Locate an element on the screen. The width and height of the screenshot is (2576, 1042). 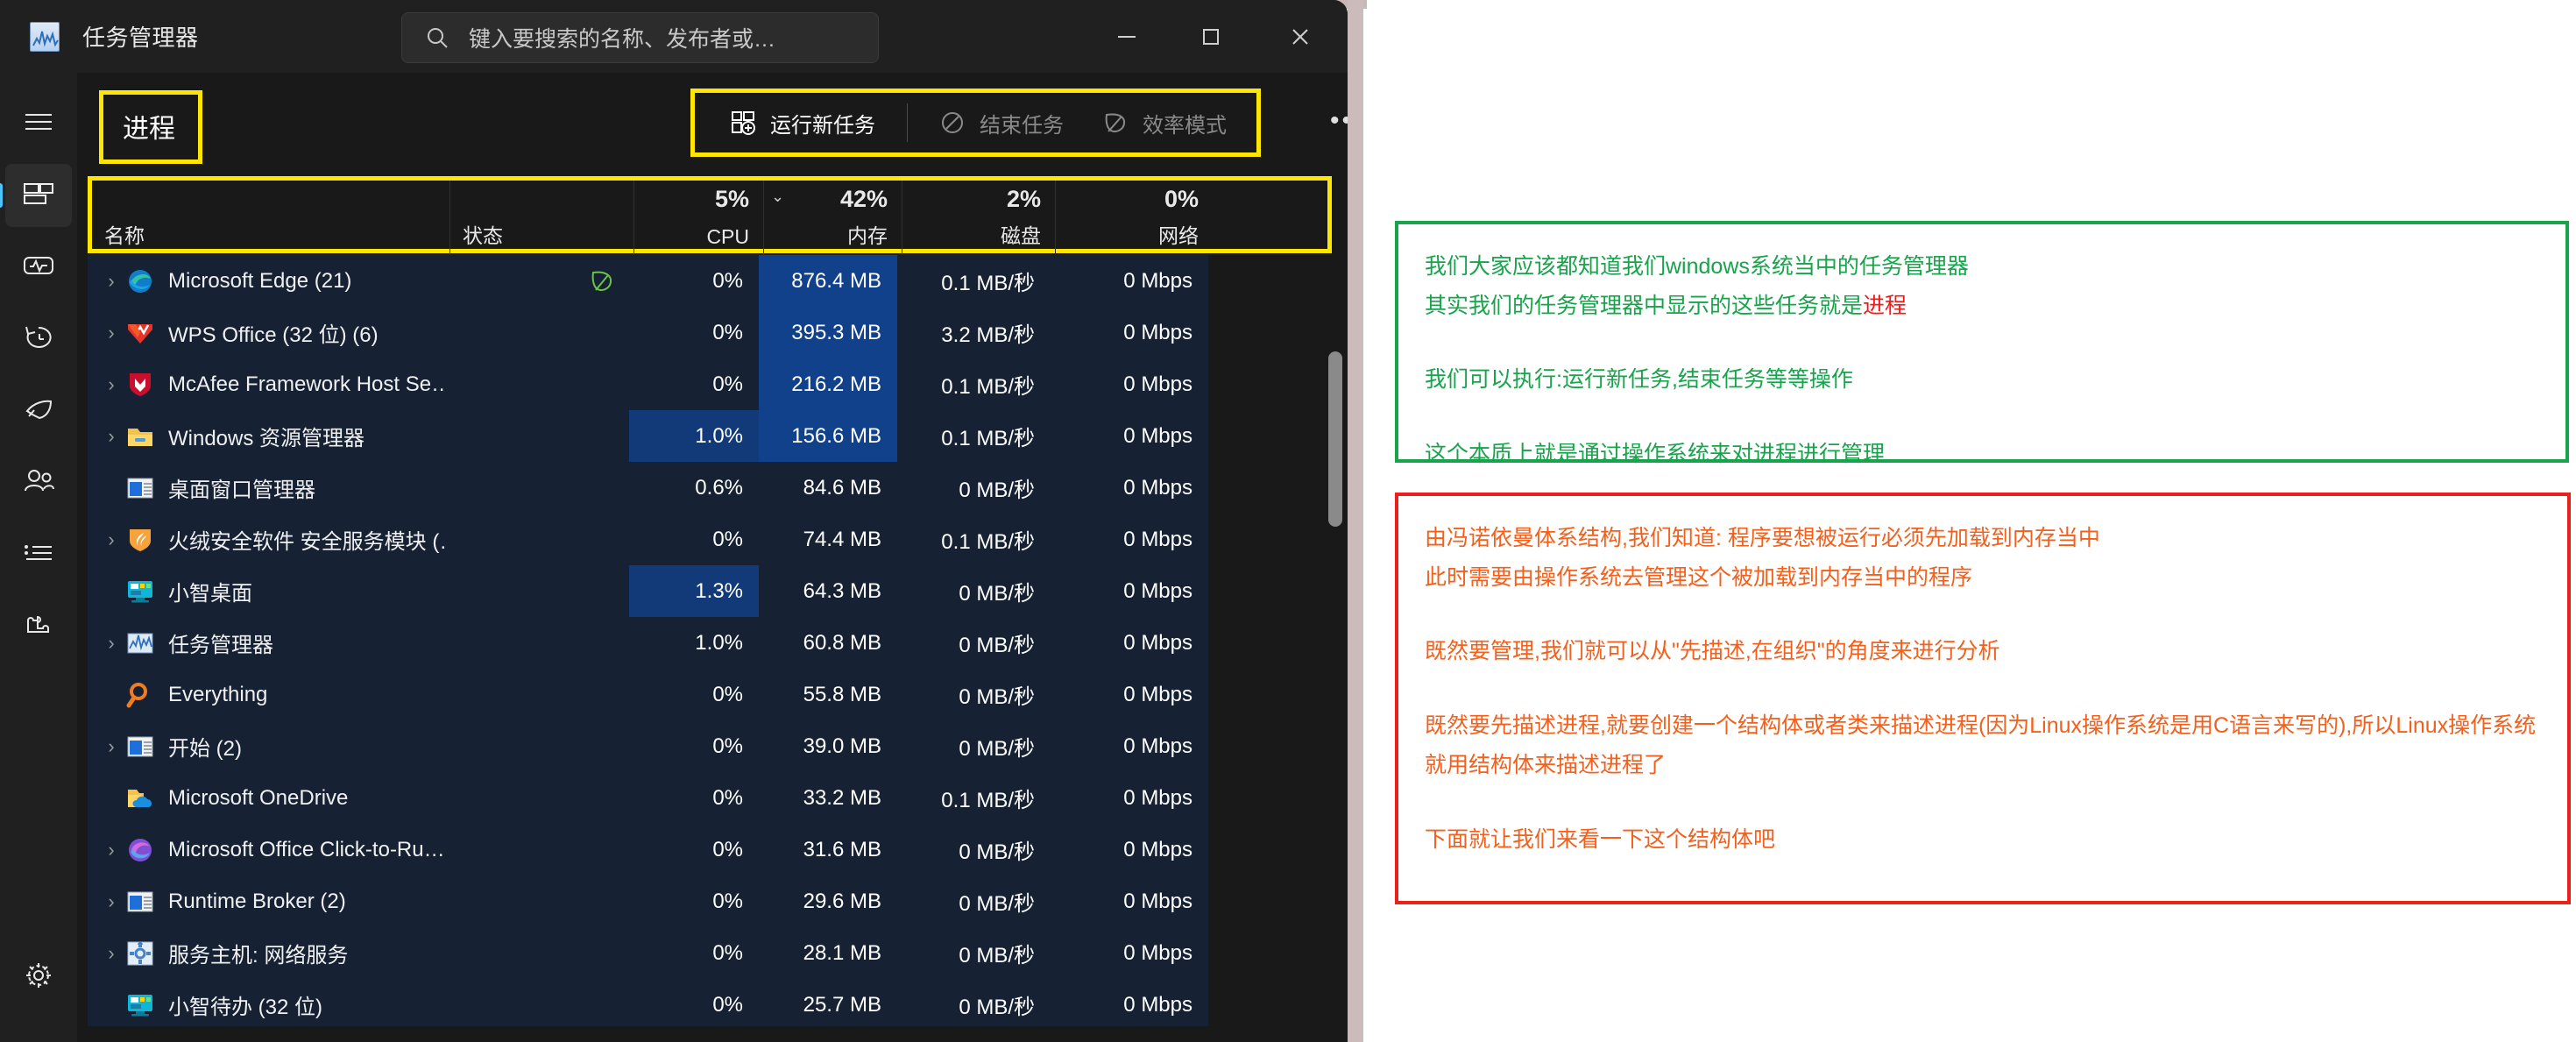
sidebar-item-users is located at coordinates (38, 482).